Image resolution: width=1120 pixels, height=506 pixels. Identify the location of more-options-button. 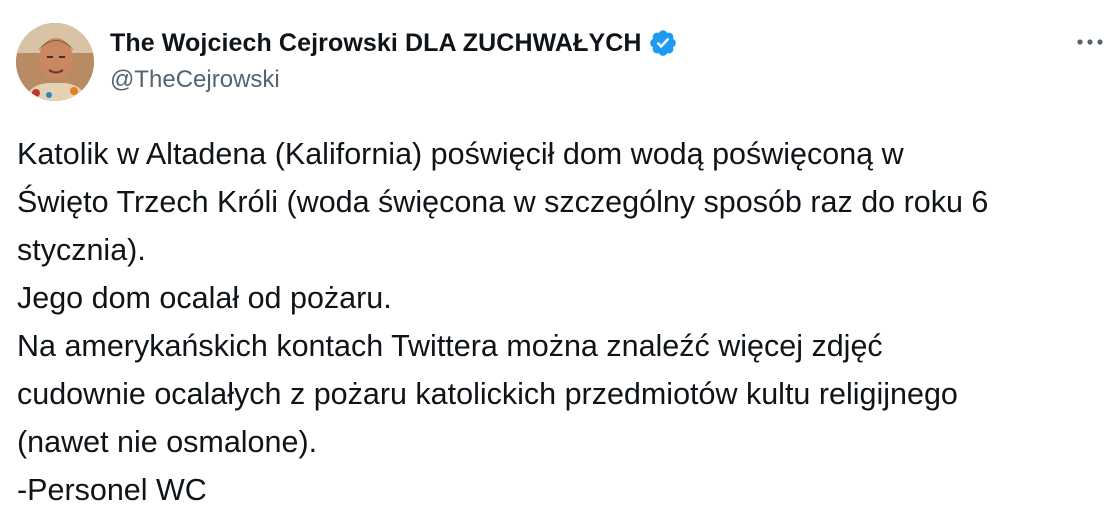
(1090, 42).